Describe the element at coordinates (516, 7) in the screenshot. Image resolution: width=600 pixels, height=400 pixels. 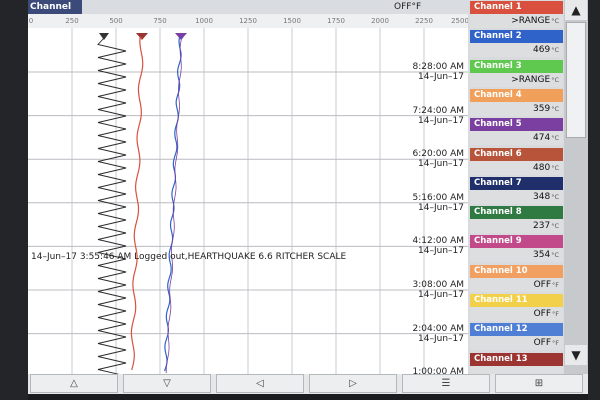
I see `channel-name: Channel 1` at that location.